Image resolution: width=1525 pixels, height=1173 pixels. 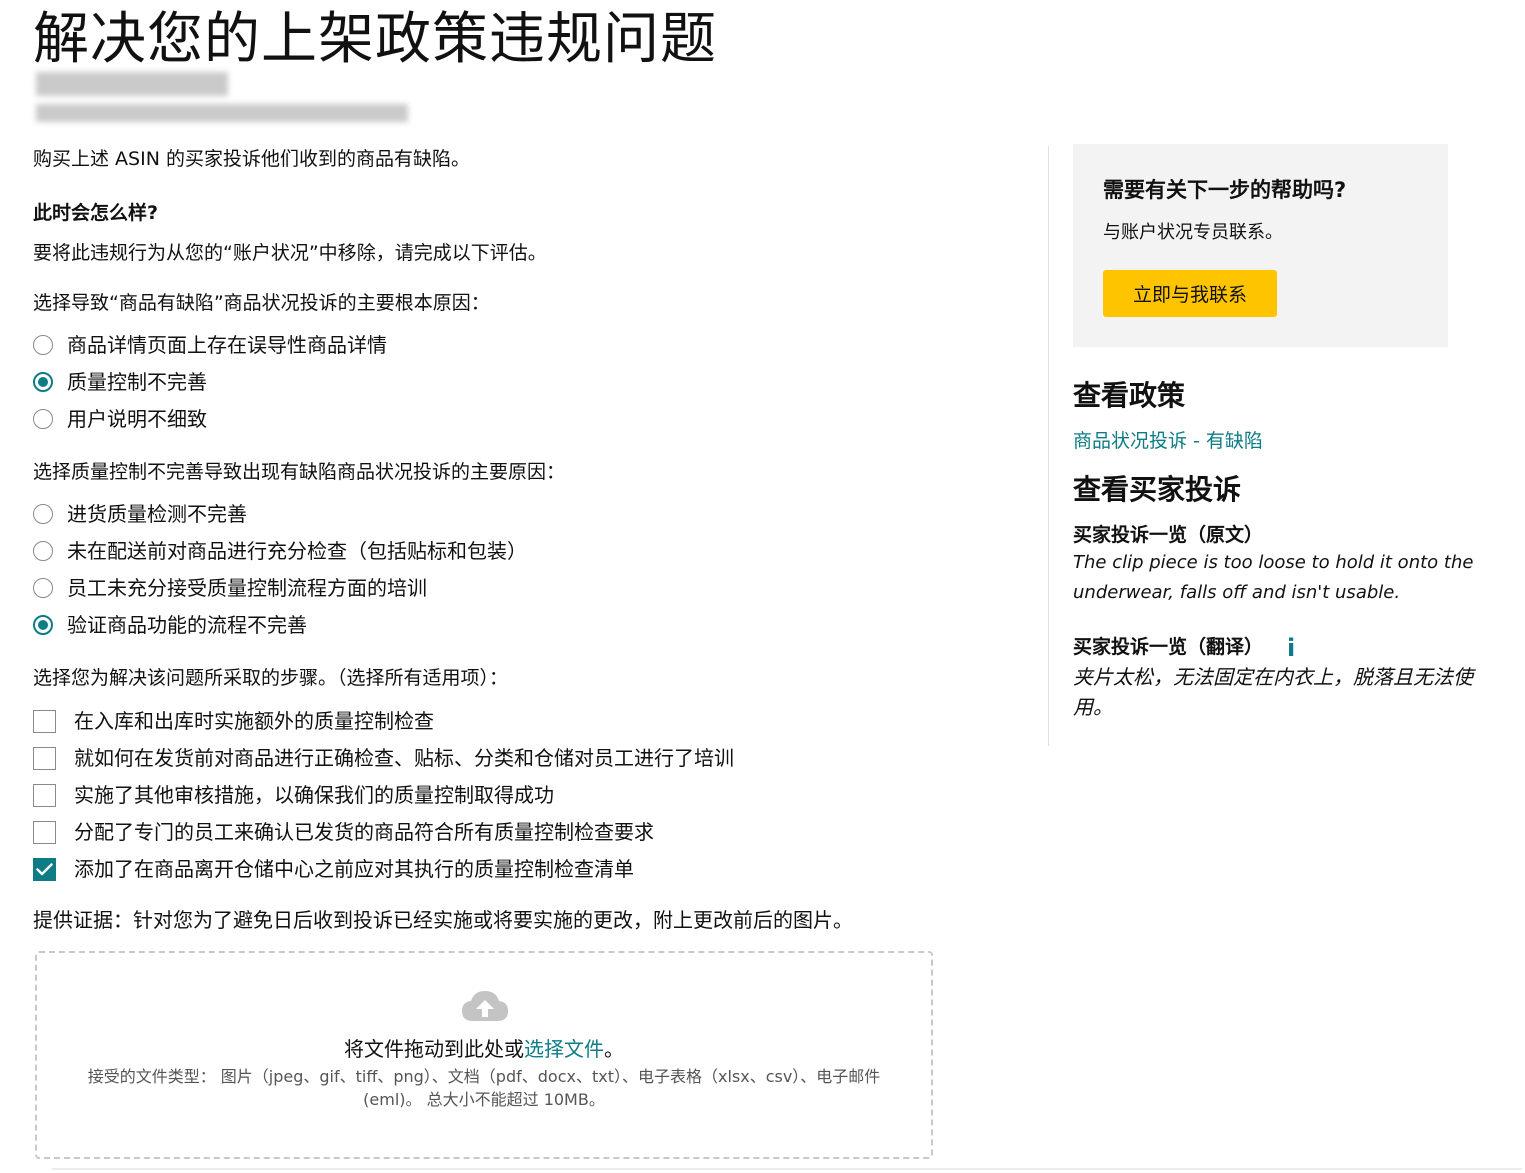 I want to click on question2-prompt: 选择质量控制不完善导致出现有缺陷商品状况投诉的主要原因：, so click(x=299, y=472).